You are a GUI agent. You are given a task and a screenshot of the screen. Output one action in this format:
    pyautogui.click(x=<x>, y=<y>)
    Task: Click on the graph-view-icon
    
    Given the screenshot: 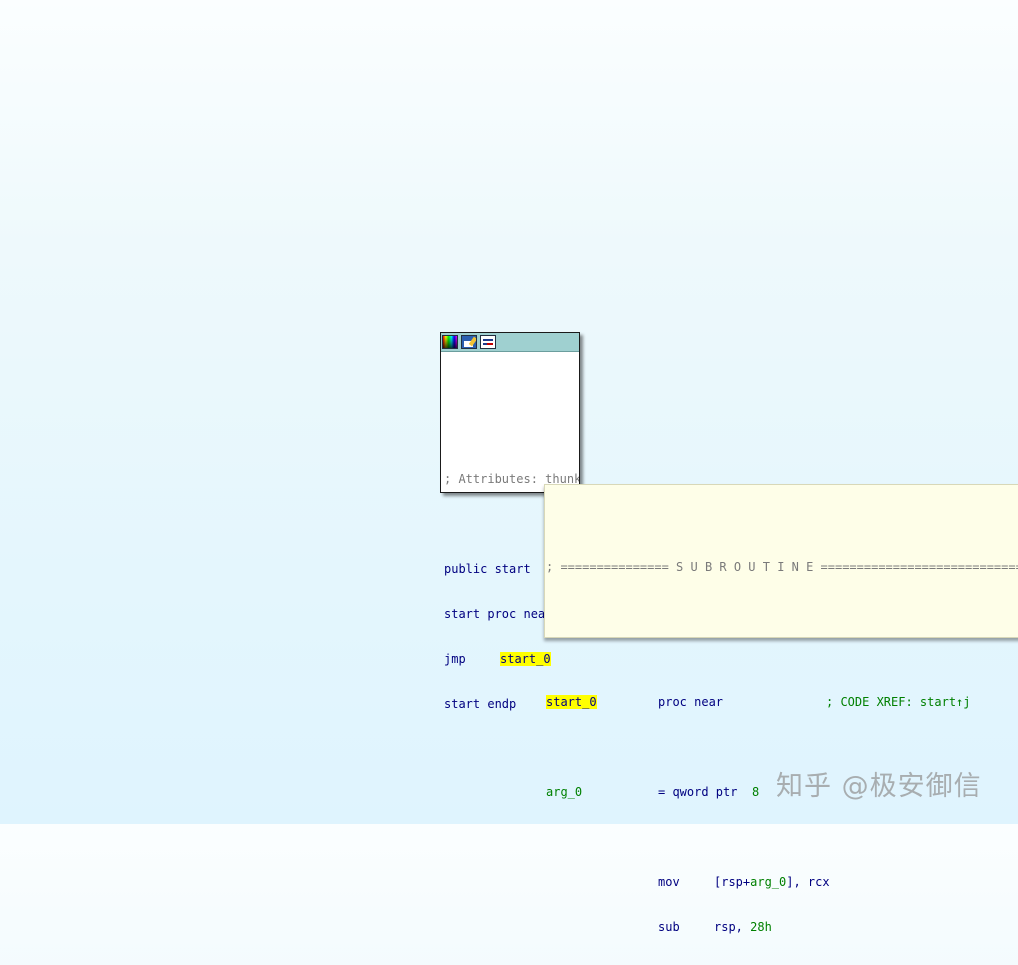 What is the action you would take?
    pyautogui.click(x=488, y=342)
    